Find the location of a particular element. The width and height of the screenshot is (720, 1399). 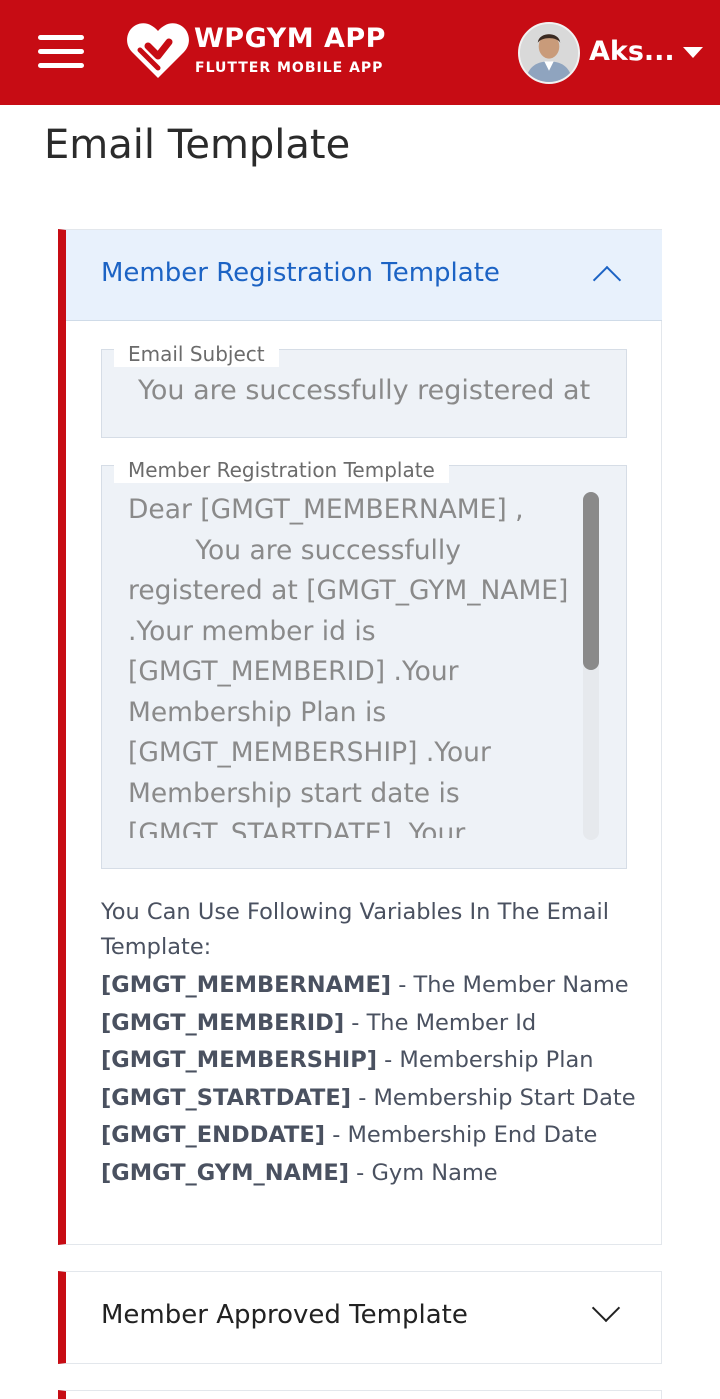

variable-row: [GMGT_GYM_NAME] - Gym Name is located at coordinates (371, 1174).